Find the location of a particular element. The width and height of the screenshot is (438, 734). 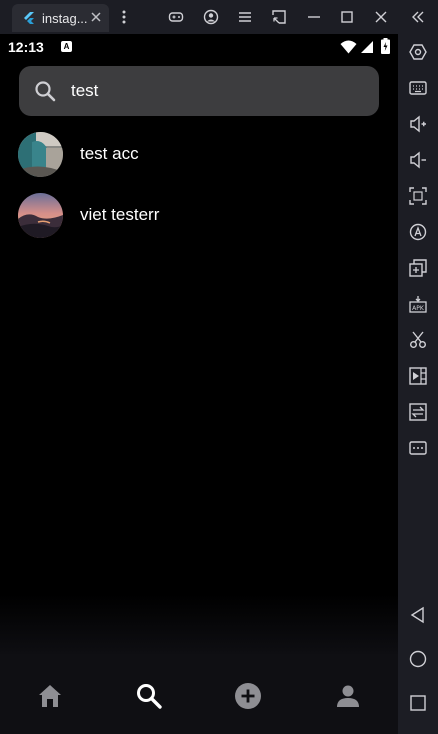

settings-hexagon-icon is located at coordinates (418, 52).